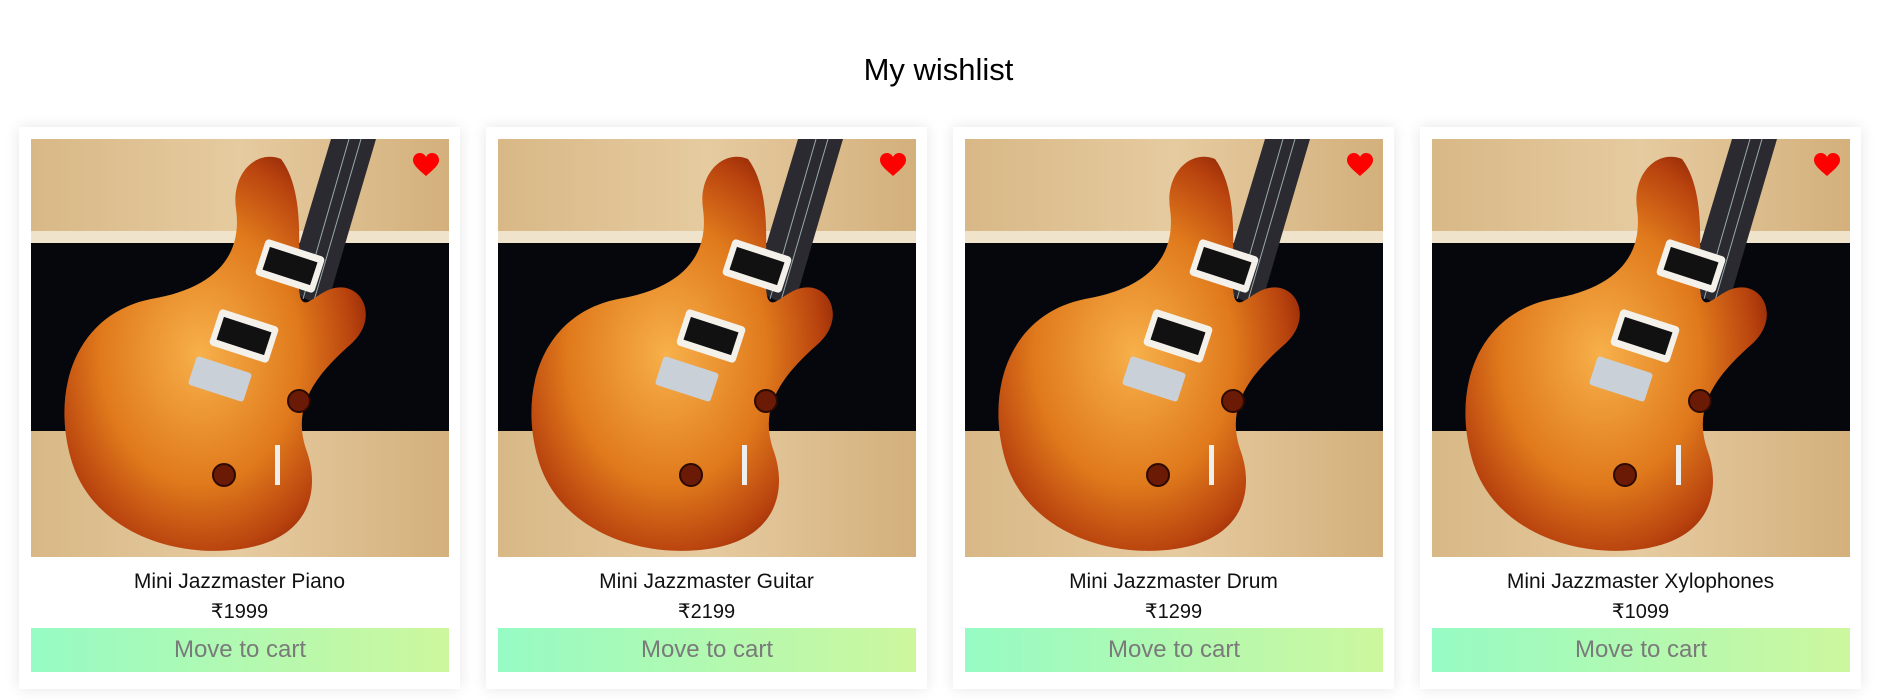 This screenshot has height=700, width=1877. I want to click on product-name: Mini Jazzmaster Xylophones, so click(1640, 581).